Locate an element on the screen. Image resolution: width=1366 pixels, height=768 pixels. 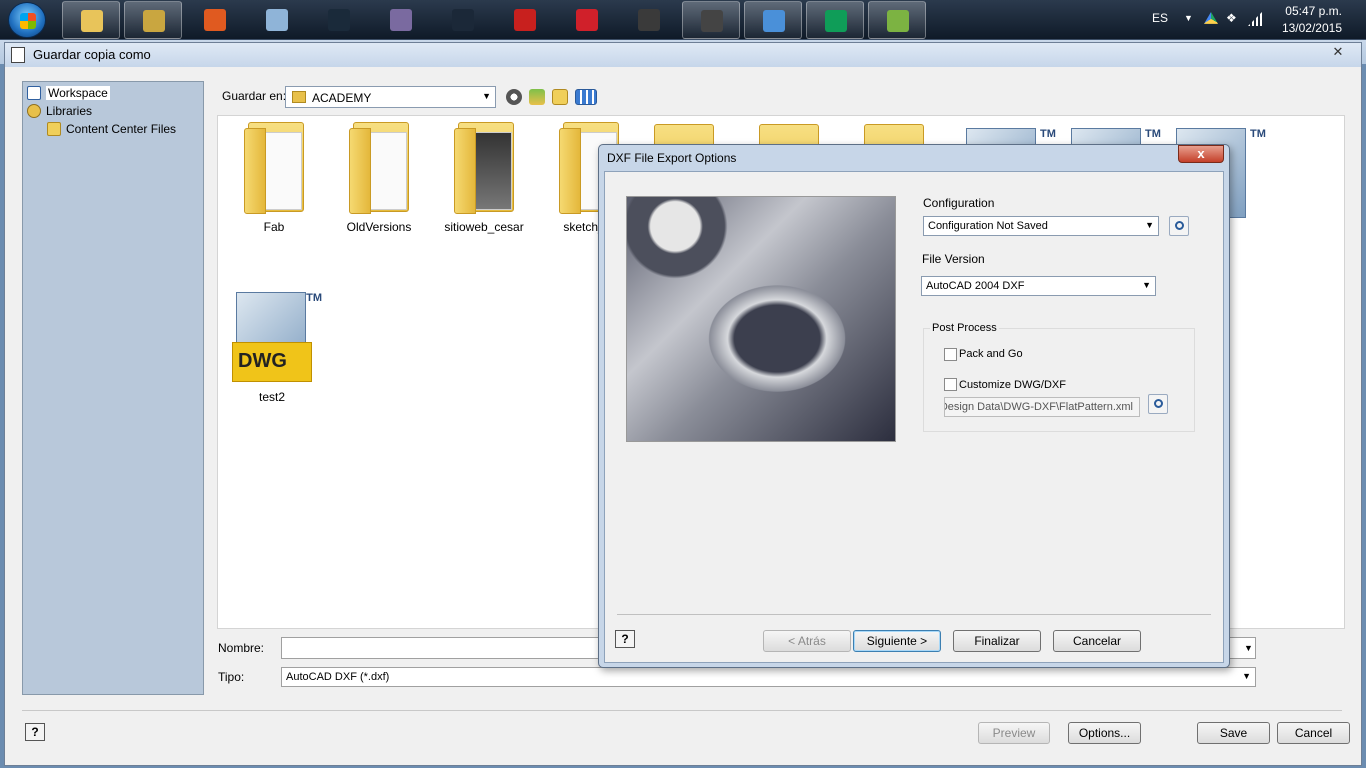
taskbar-app-explorer is located at coordinates (91, 20).